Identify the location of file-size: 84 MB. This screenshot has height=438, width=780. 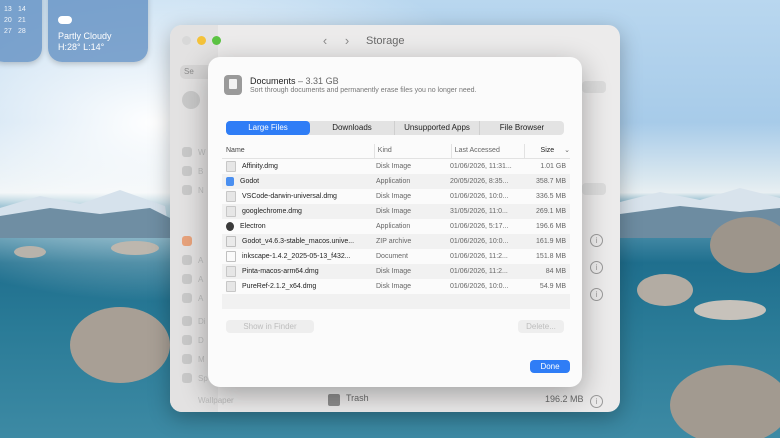
(555, 271).